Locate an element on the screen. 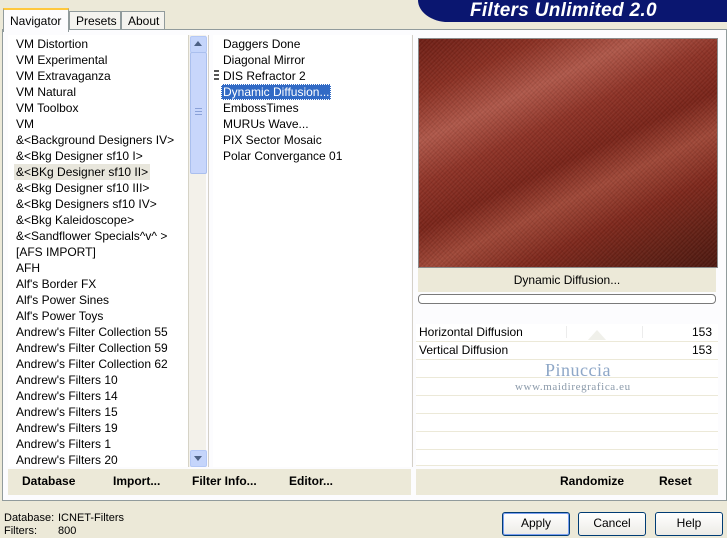  tab-navigator: Navigator is located at coordinates (36, 20).